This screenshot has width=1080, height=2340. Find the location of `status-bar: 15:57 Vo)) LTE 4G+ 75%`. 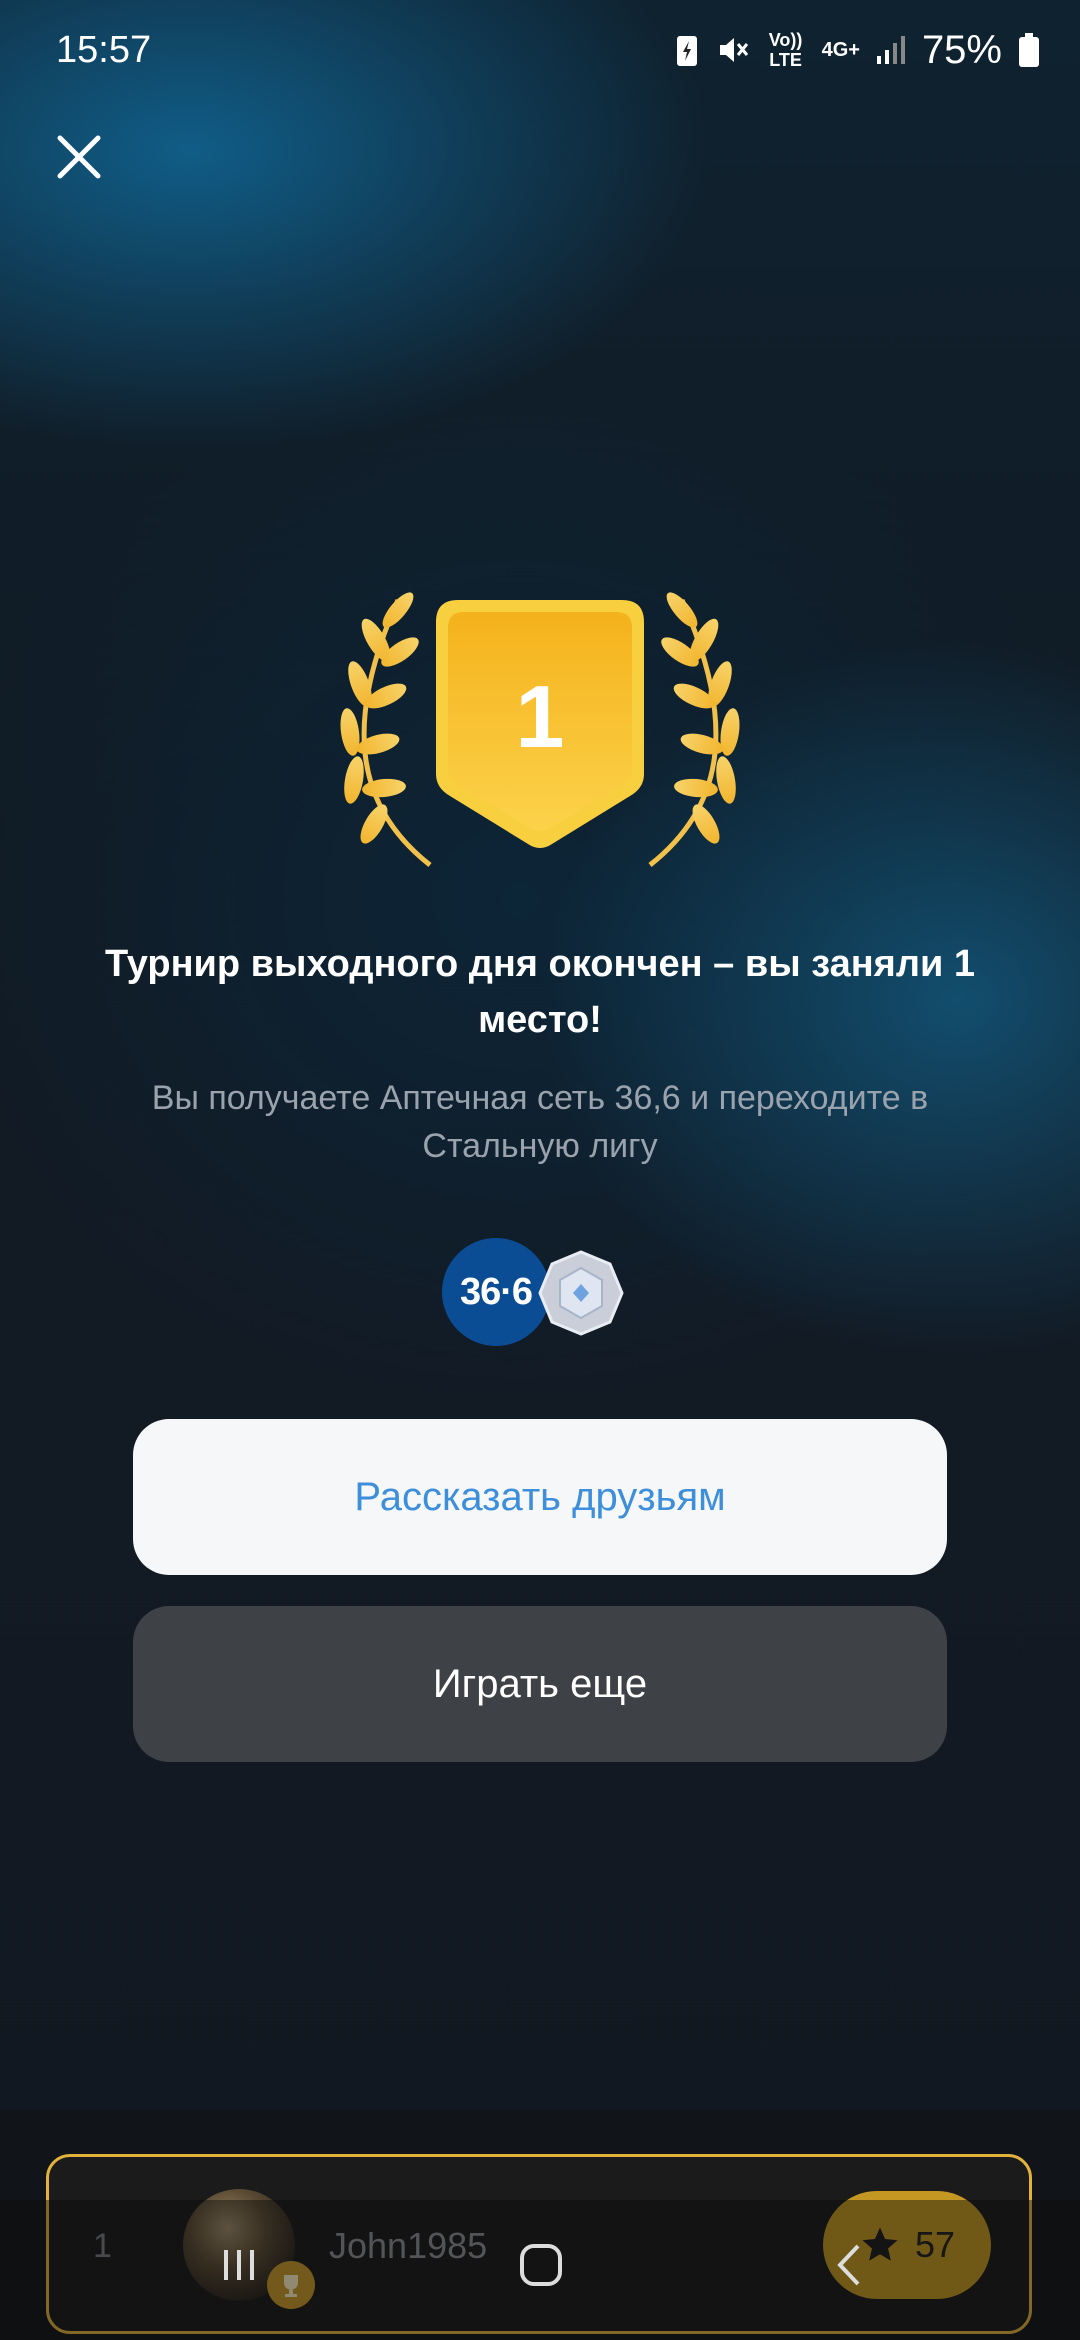

status-bar: 15:57 Vo)) LTE 4G+ 75% is located at coordinates (540, 50).